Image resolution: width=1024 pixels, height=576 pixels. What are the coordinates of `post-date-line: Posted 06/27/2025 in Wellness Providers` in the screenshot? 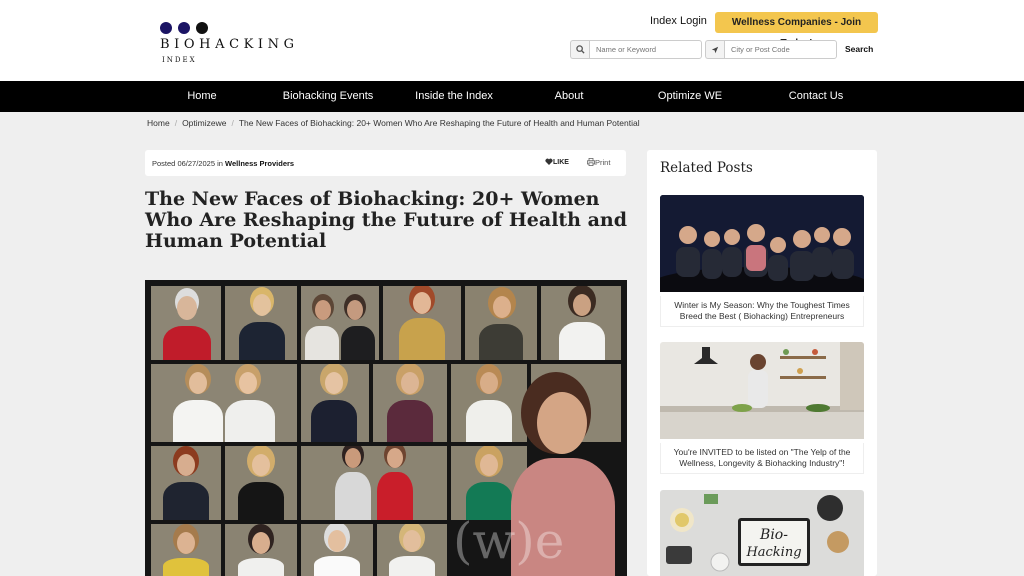 It's located at (223, 163).